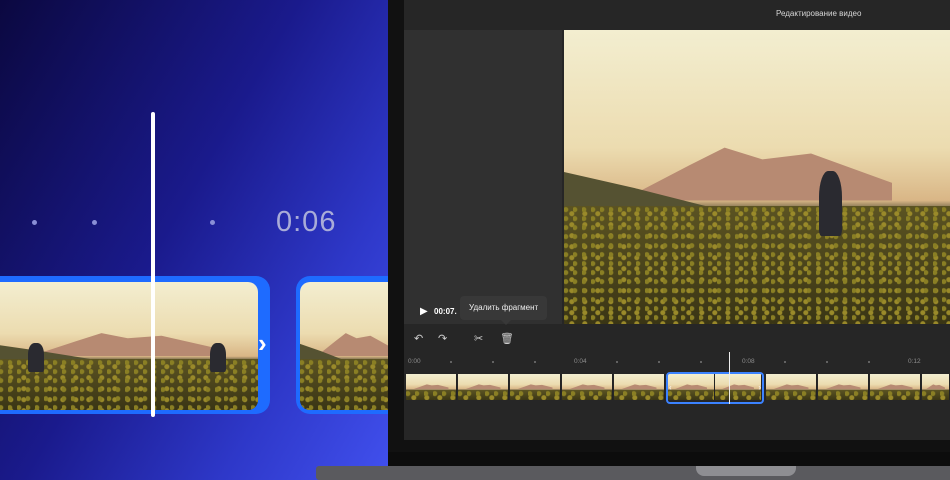 Image resolution: width=950 pixels, height=480 pixels. Describe the element at coordinates (746, 471) in the screenshot. I see `laptop-notch` at that location.